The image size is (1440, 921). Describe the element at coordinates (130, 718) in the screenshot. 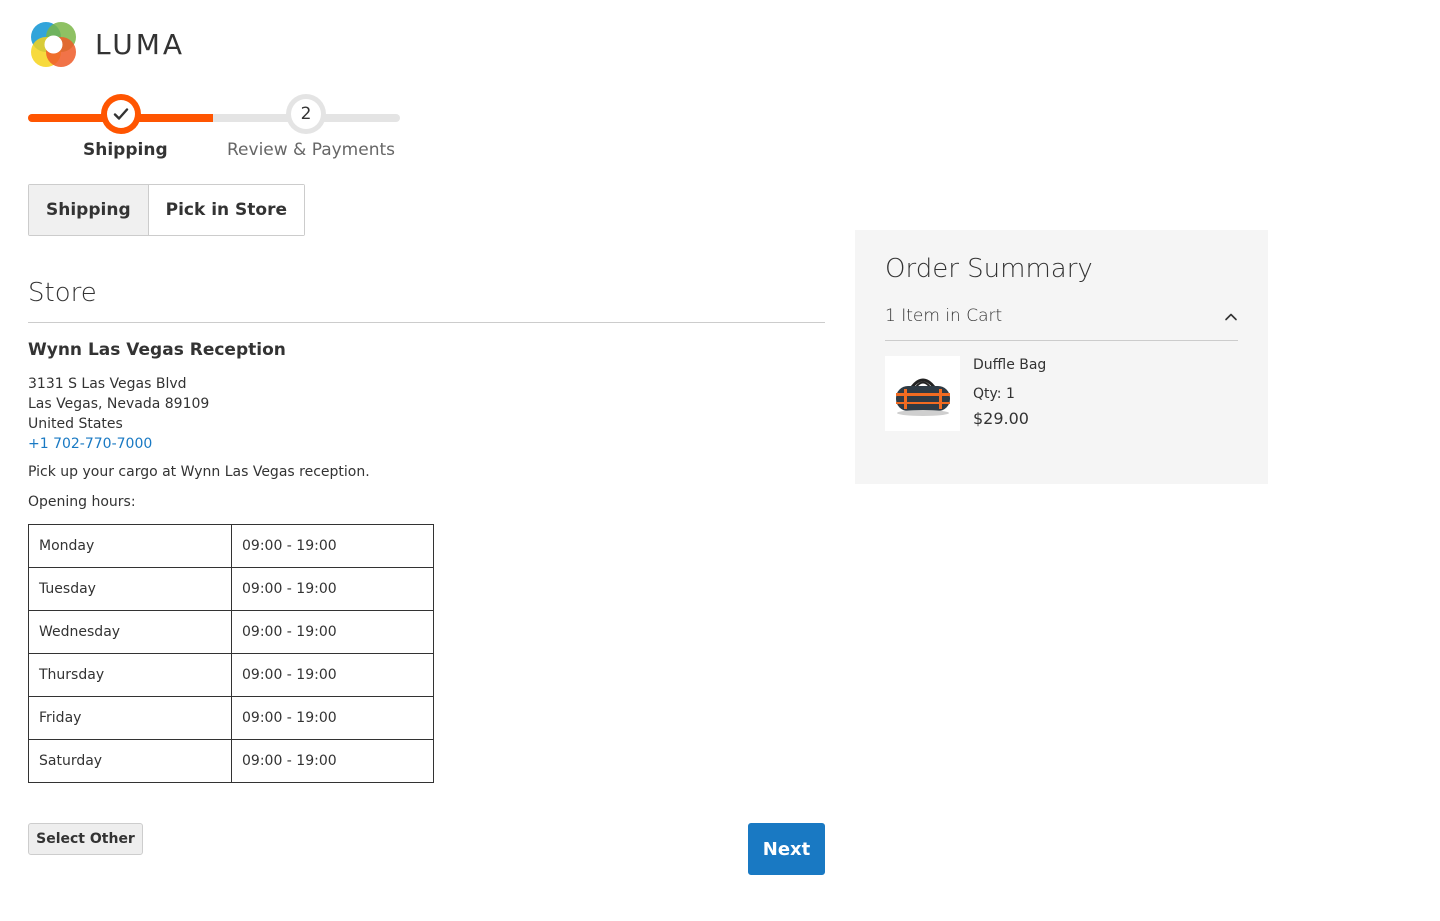

I see `hours-day: Friday` at that location.